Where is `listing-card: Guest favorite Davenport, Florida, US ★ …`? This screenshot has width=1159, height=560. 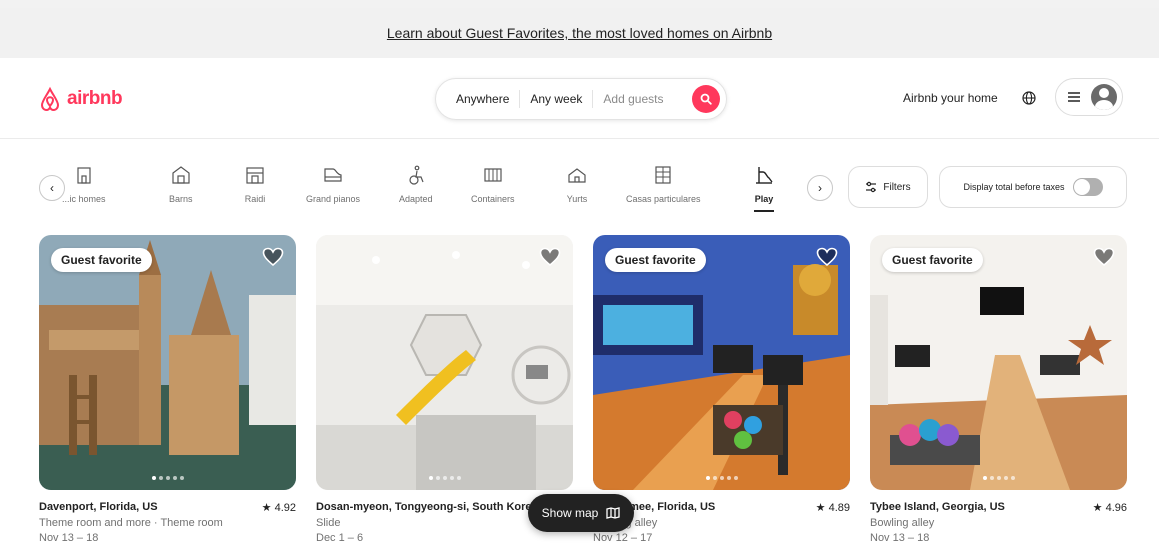 listing-card: Guest favorite Davenport, Florida, US ★ … is located at coordinates (167, 397).